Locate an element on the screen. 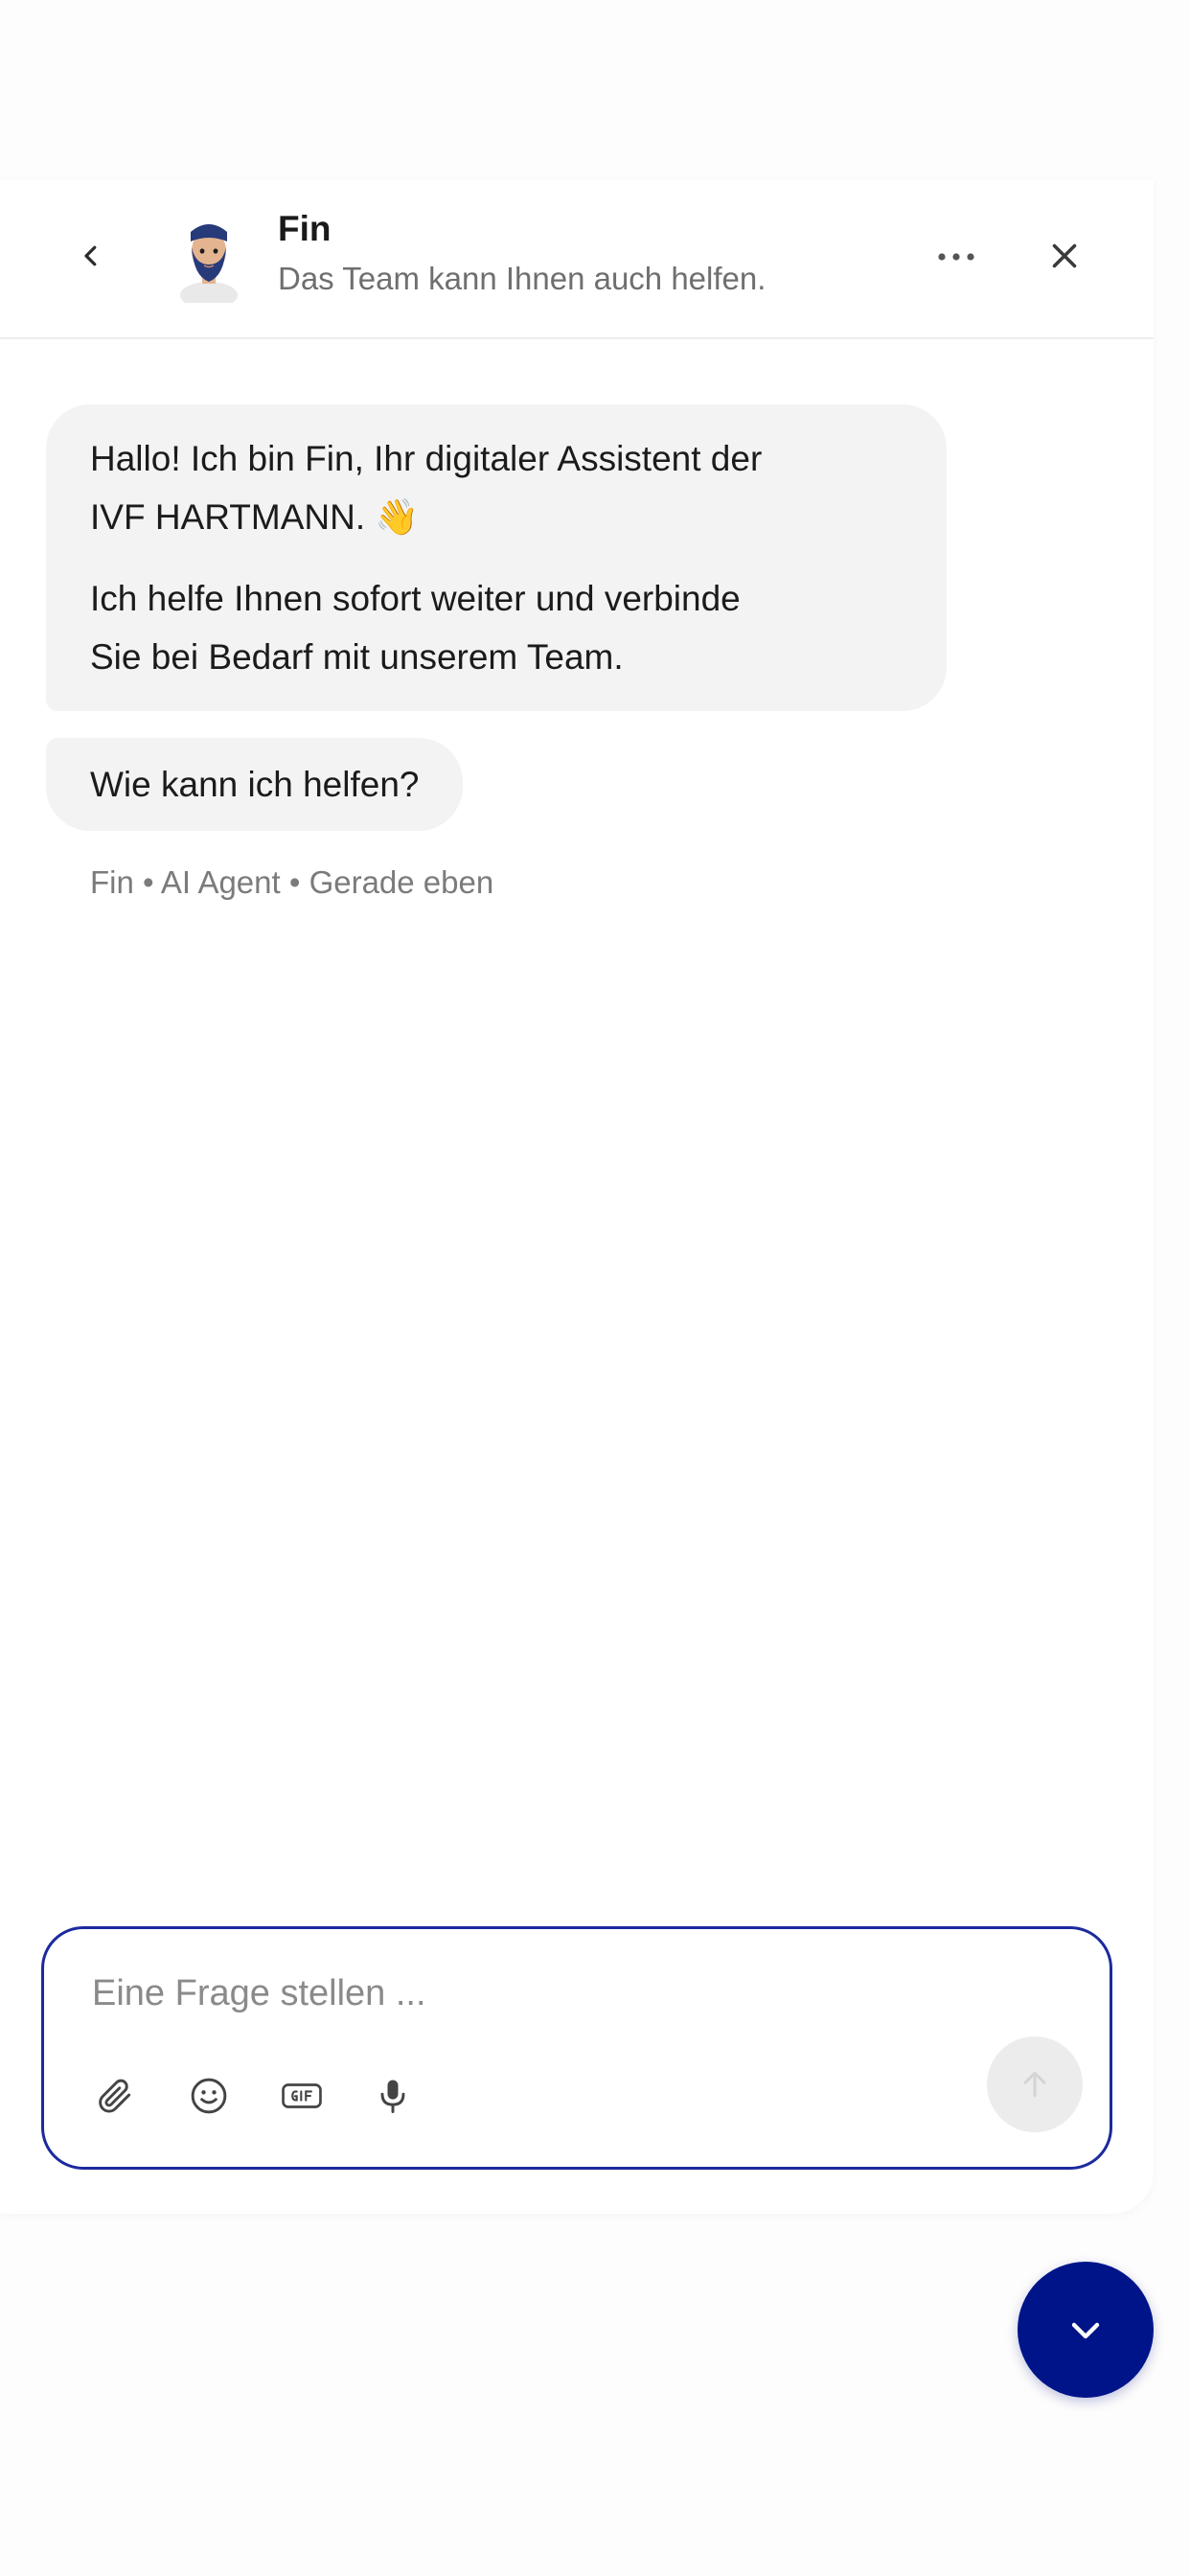 This screenshot has width=1190, height=2576. back-button is located at coordinates (91, 256).